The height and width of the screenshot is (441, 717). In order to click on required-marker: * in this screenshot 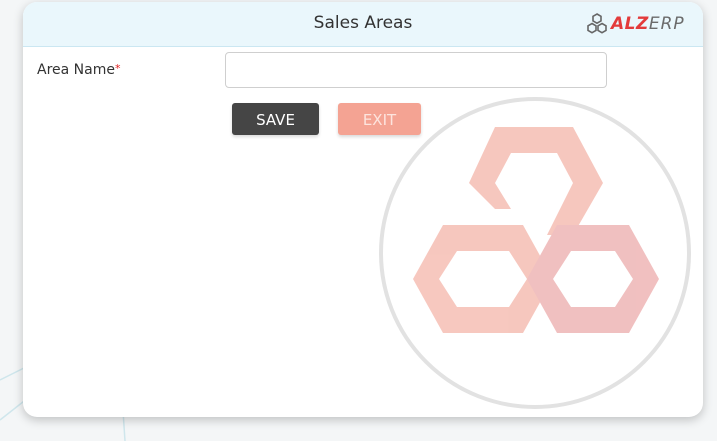, I will do `click(117, 68)`.